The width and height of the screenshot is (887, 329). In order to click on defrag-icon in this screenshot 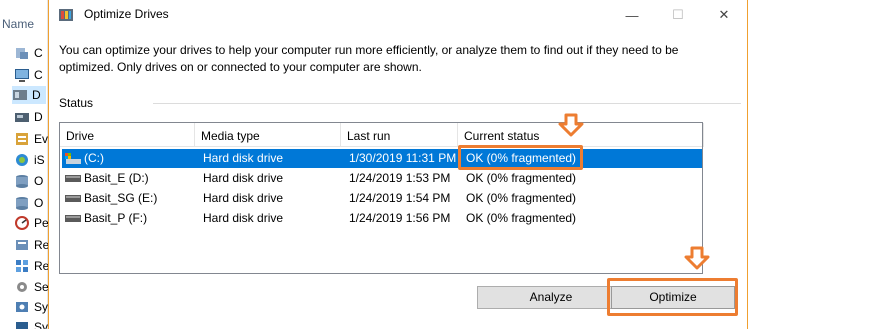, I will do `click(20, 95)`.